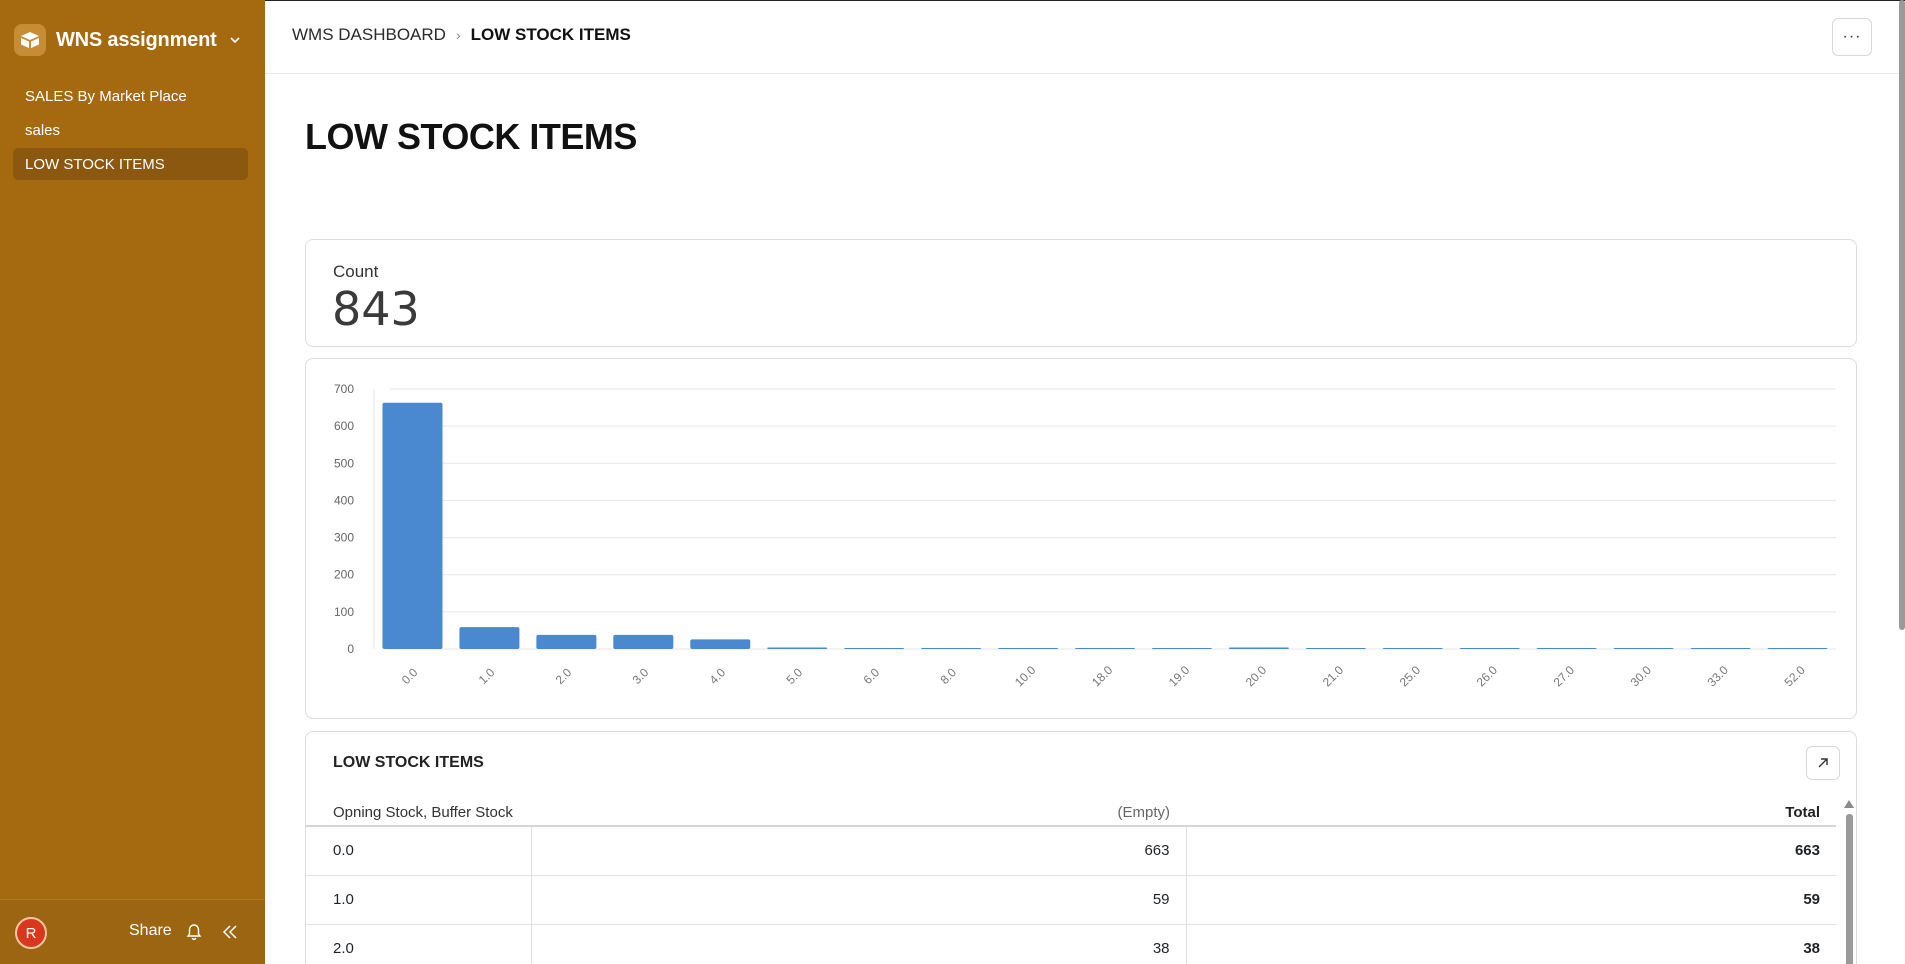 This screenshot has height=964, width=1905. I want to click on x-tick-label: 52.0, so click(1794, 676).